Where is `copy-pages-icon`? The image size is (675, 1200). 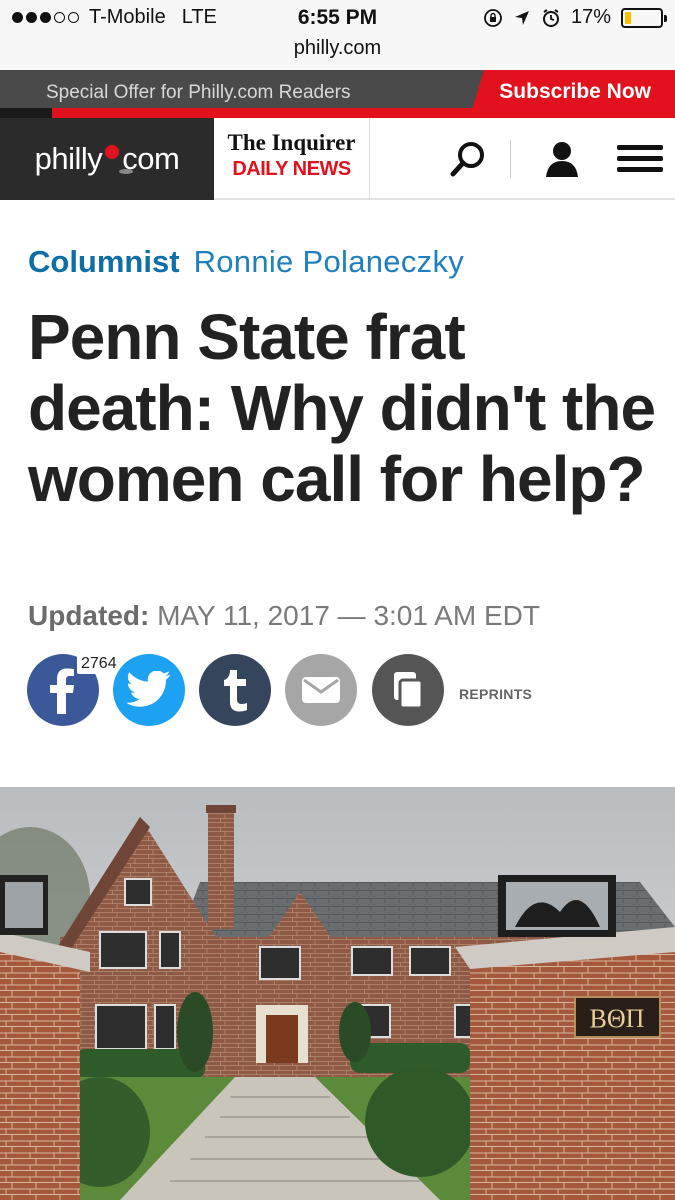
copy-pages-icon is located at coordinates (409, 691).